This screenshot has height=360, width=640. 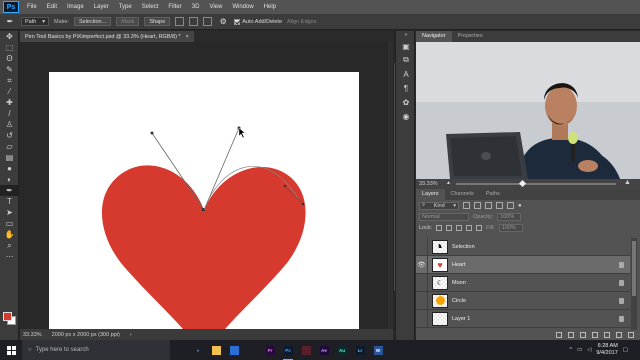 What do you see at coordinates (430, 194) in the screenshot?
I see `tab-layers: Layers` at bounding box center [430, 194].